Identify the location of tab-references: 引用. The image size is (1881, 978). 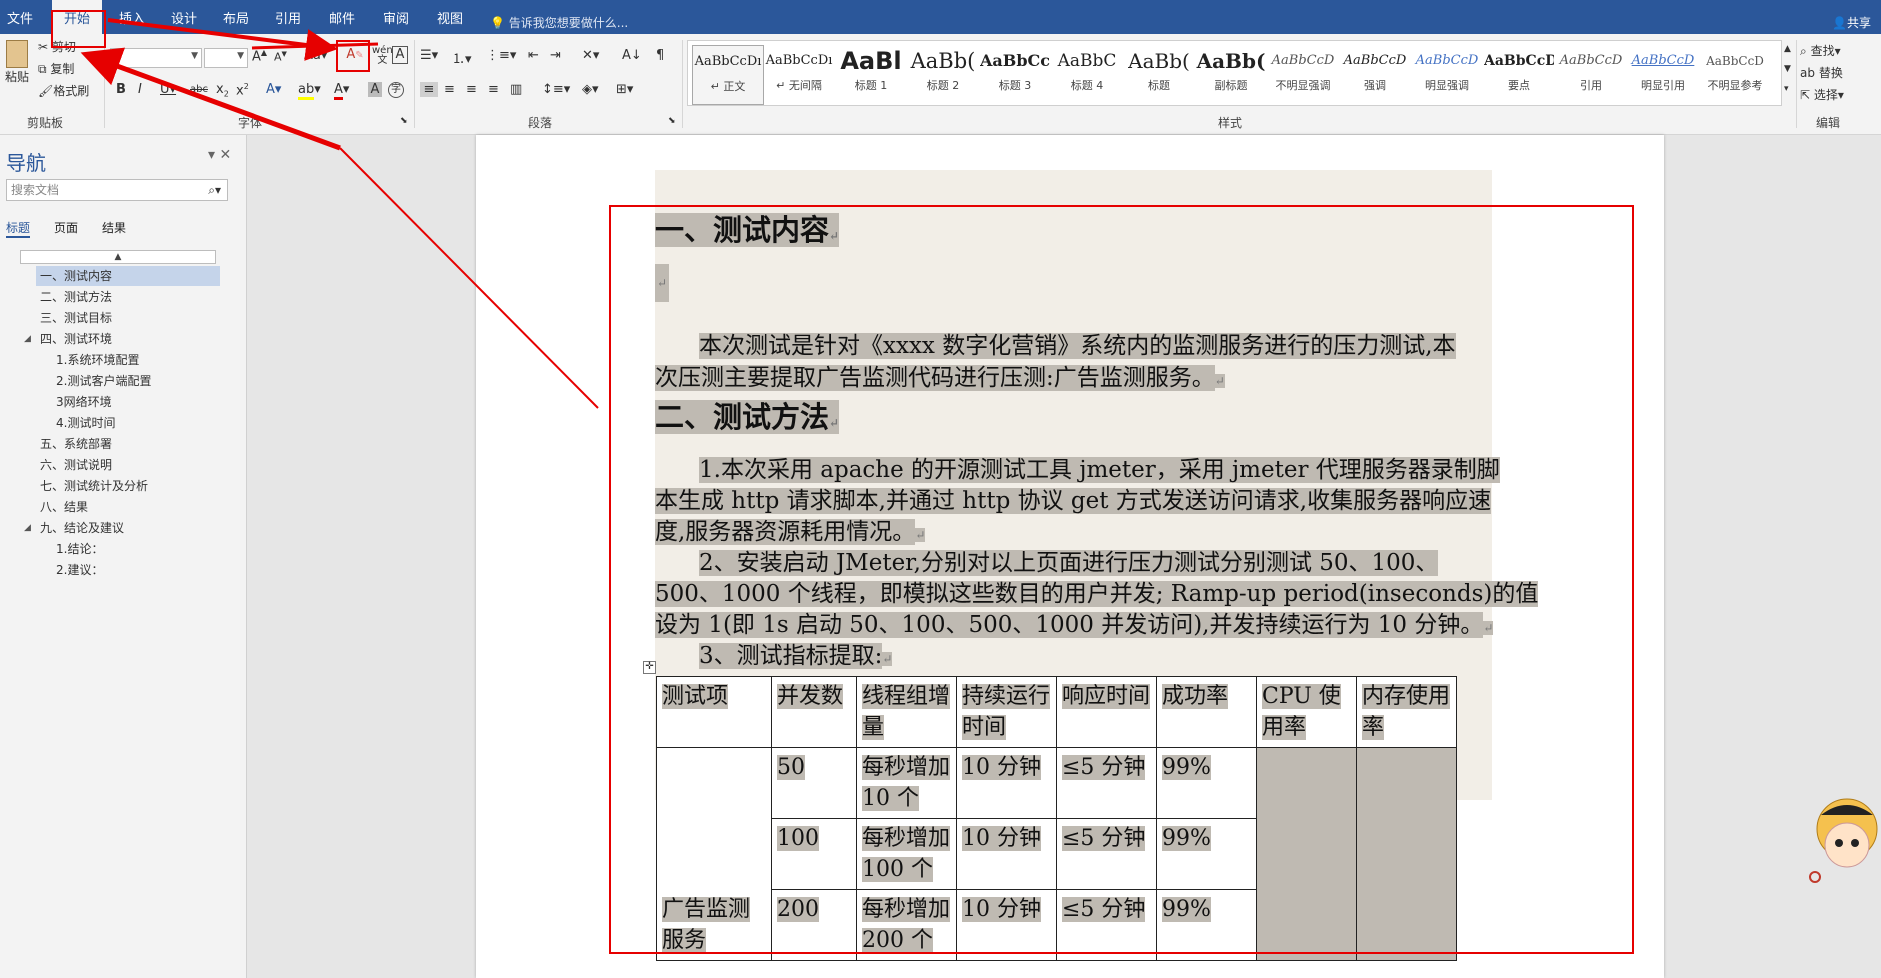
(288, 17).